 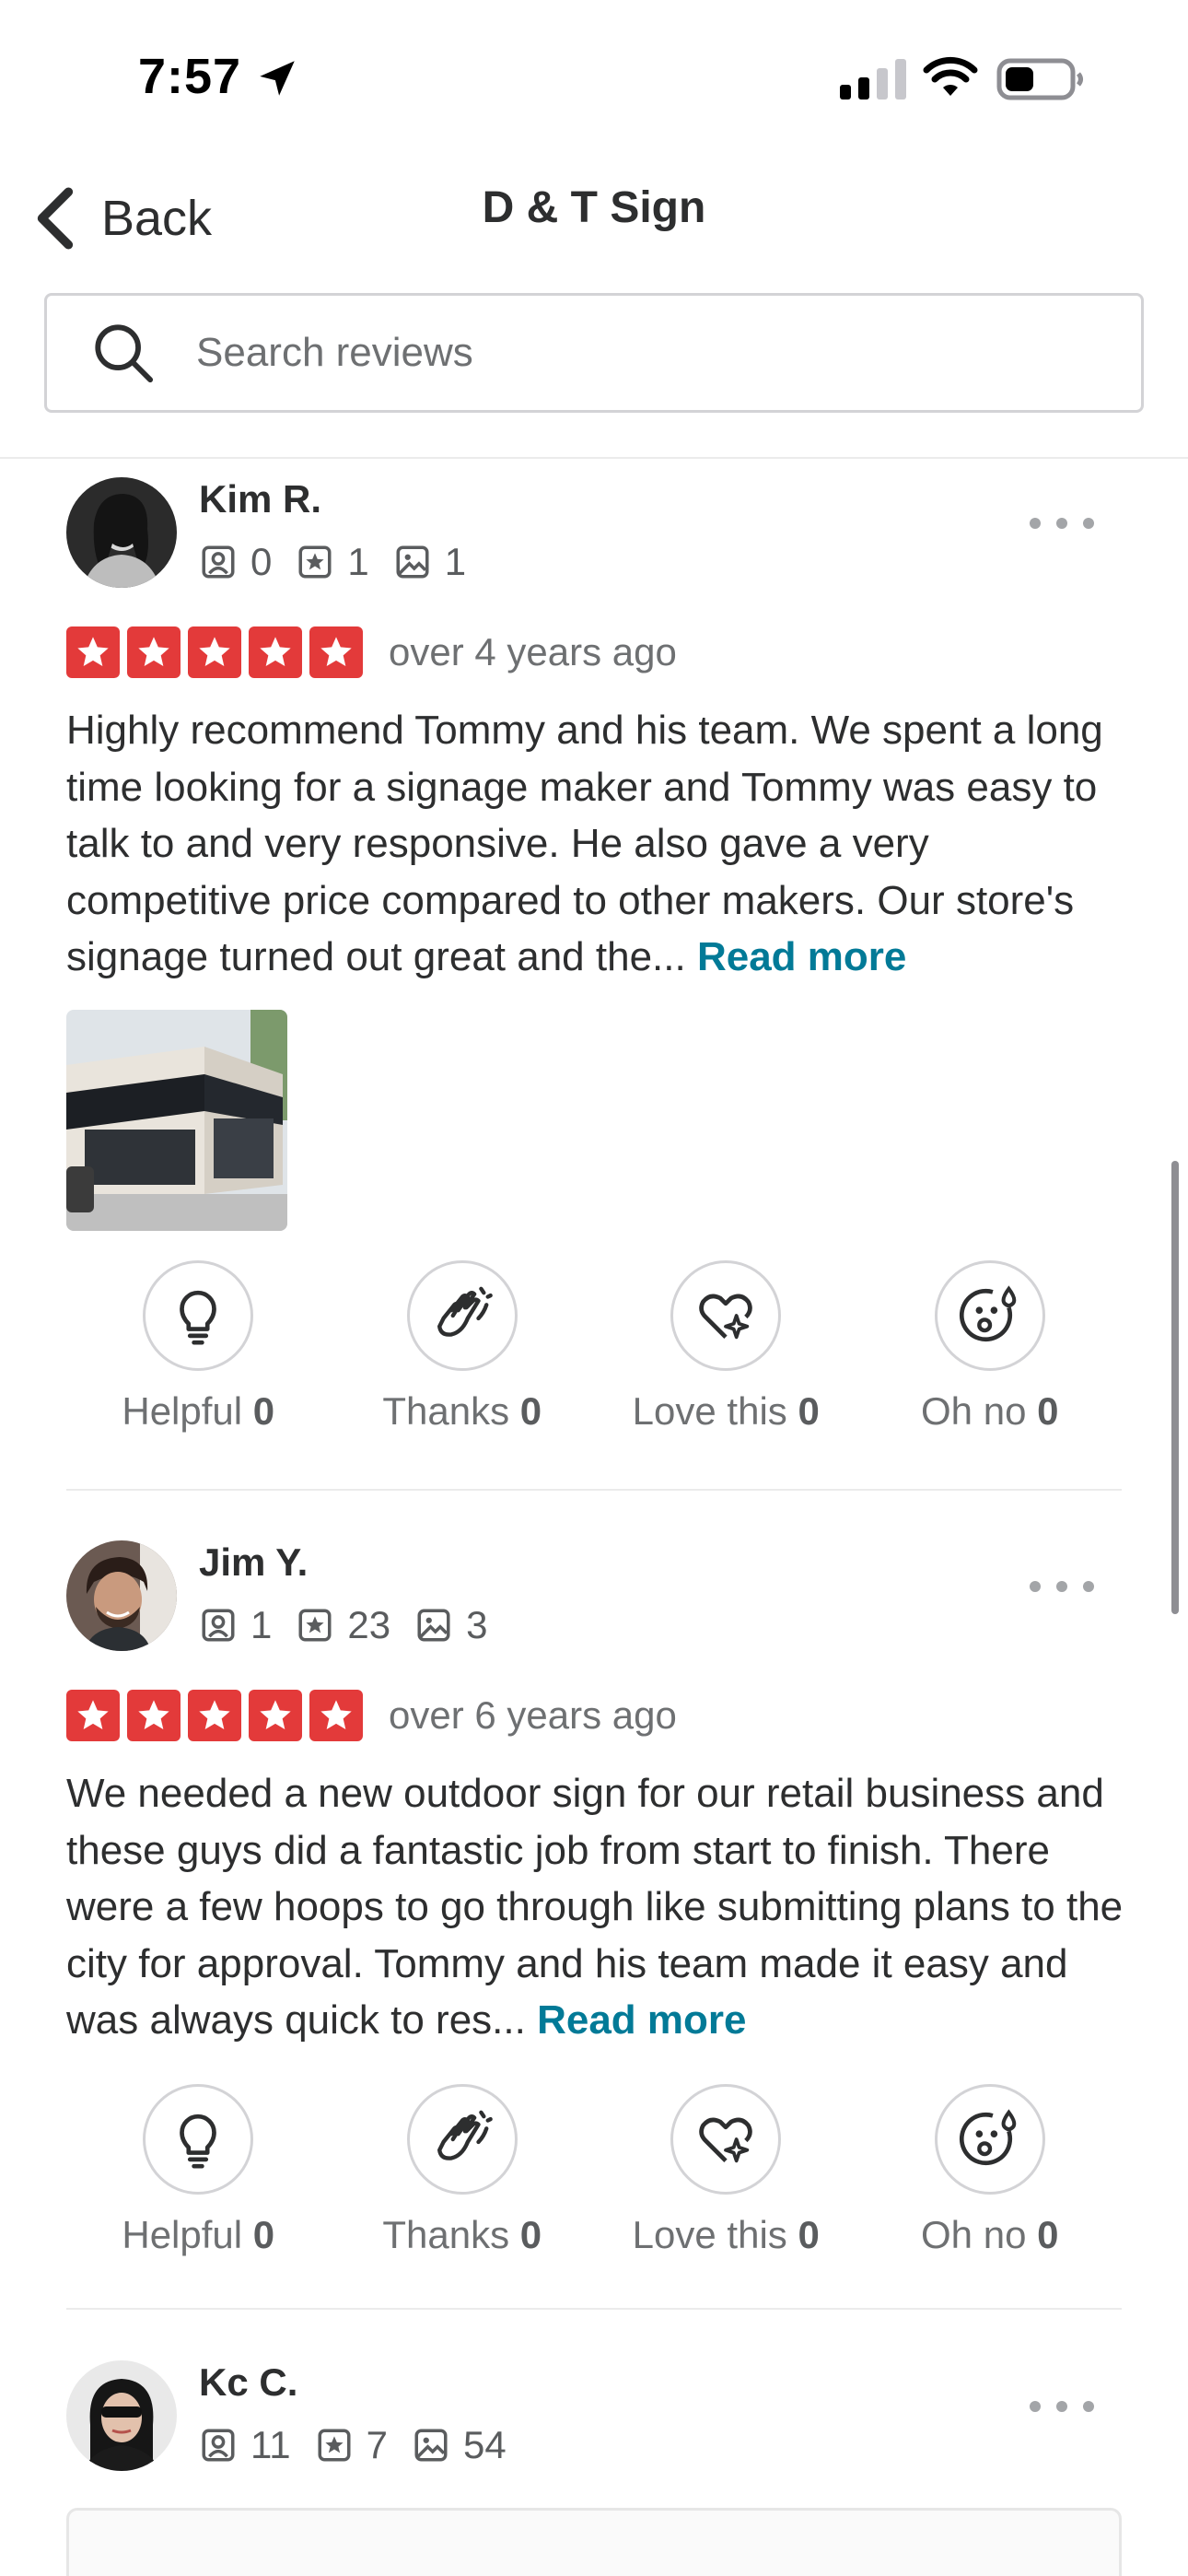 What do you see at coordinates (429, 562) in the screenshot?
I see `photos-stat: 1` at bounding box center [429, 562].